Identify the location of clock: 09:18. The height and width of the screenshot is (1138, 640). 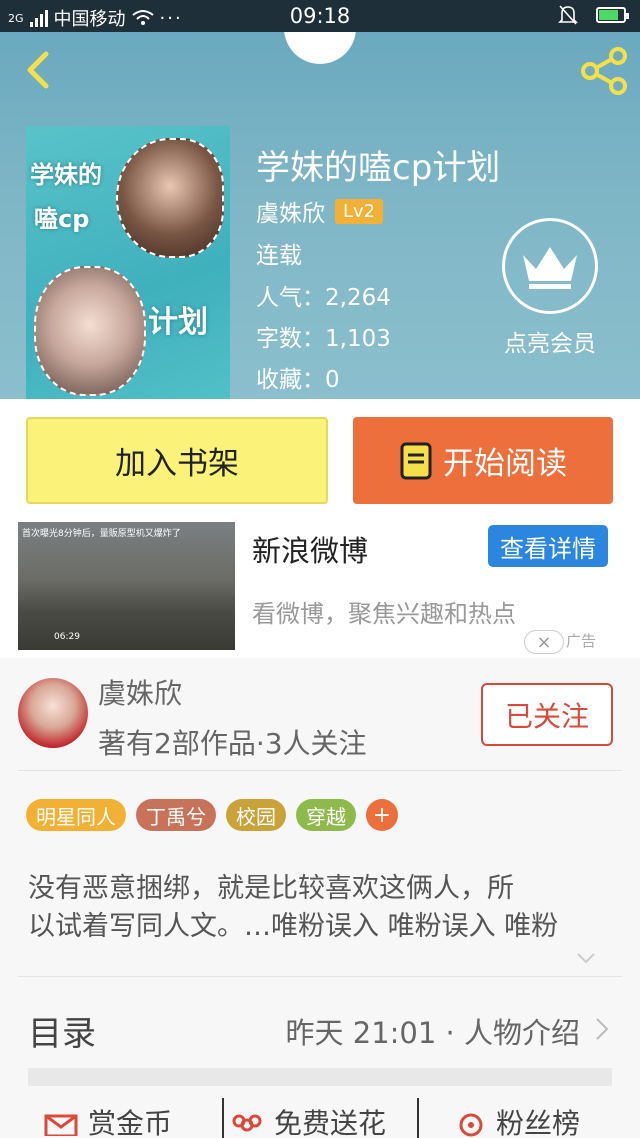
(320, 16).